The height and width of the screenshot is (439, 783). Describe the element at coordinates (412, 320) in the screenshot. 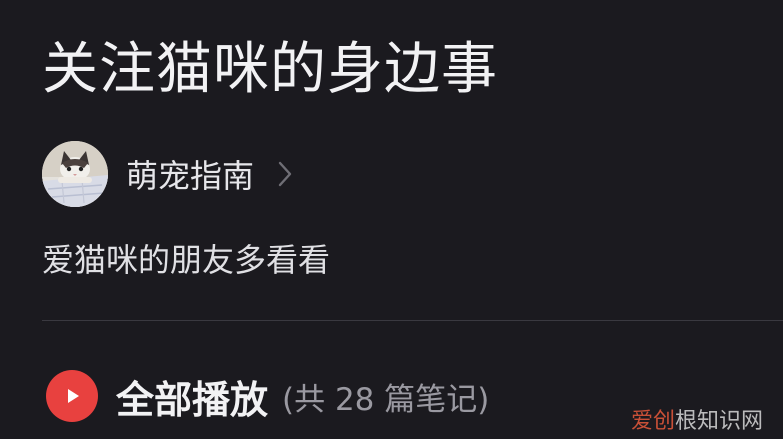

I see `divider` at that location.